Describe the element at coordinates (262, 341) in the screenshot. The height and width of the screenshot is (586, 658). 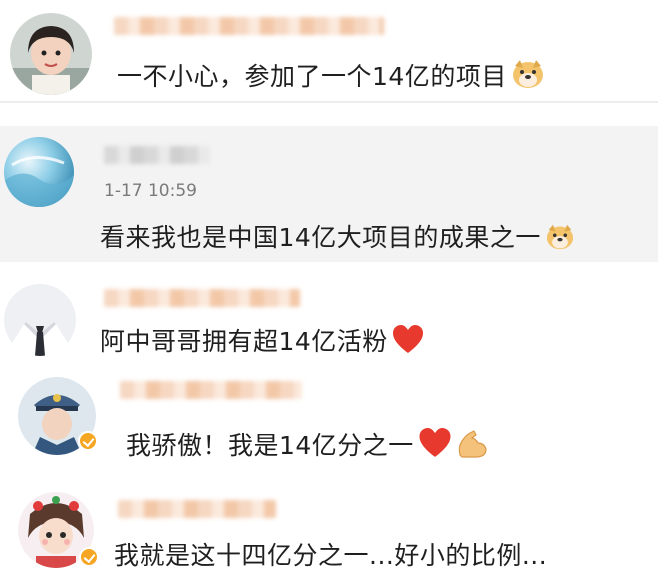
I see `comment-text: 阿中哥哥拥有超14亿活粉` at that location.